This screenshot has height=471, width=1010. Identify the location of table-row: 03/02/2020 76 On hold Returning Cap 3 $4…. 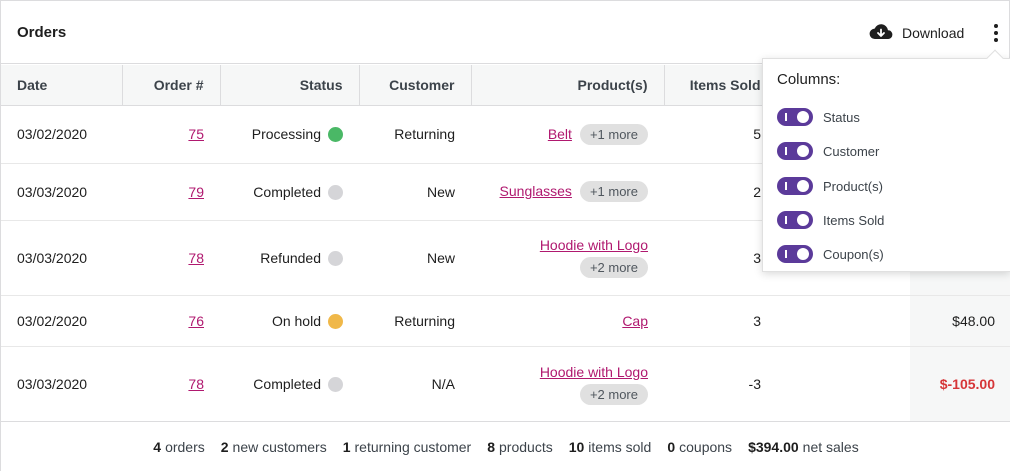
(505, 321).